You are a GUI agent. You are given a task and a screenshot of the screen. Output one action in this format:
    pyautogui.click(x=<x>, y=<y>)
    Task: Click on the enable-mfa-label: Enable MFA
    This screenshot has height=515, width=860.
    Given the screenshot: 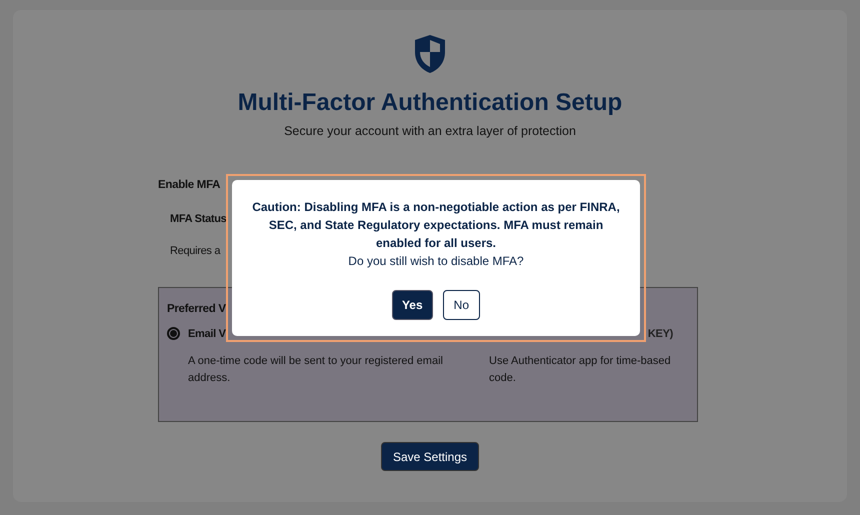 What is the action you would take?
    pyautogui.click(x=189, y=185)
    